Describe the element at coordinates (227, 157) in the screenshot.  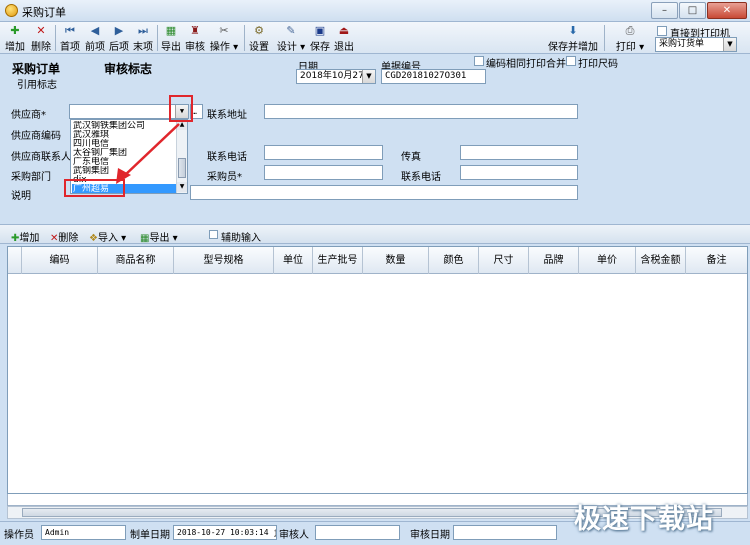
I see `contact-phone-label: 联系电话` at that location.